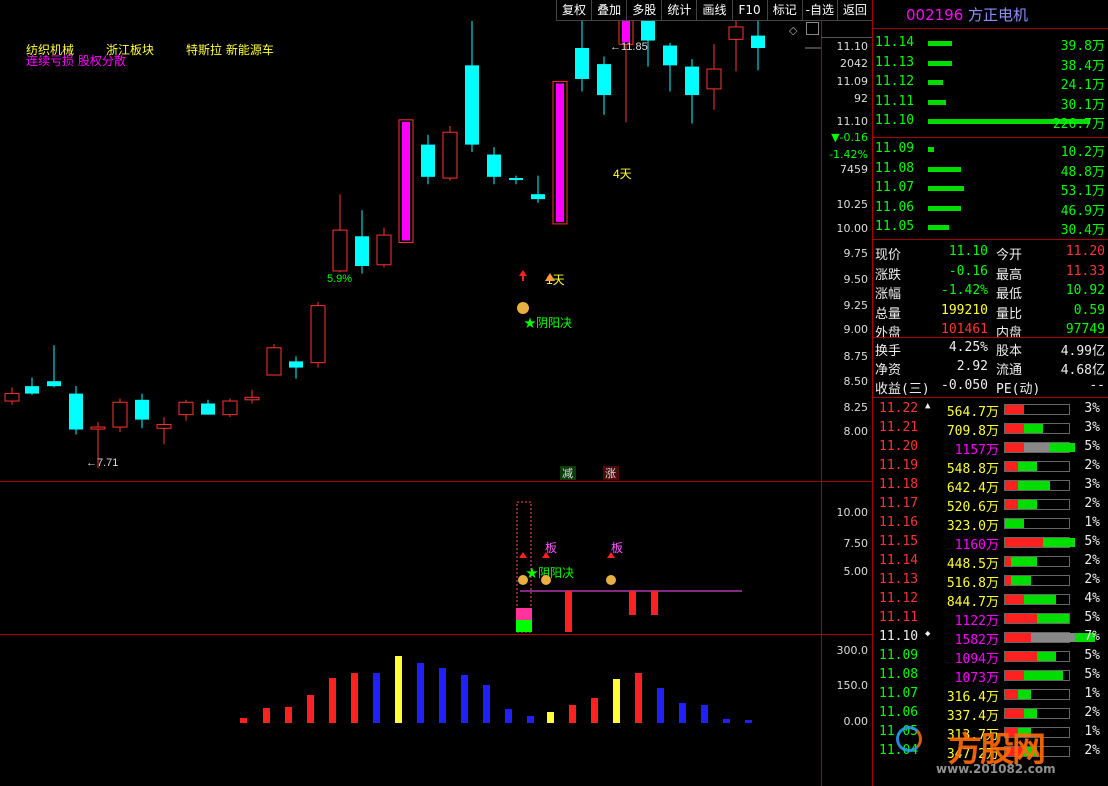 This screenshot has height=786, width=1108. What do you see at coordinates (524, 626) in the screenshot?
I see `hist-bar-green` at bounding box center [524, 626].